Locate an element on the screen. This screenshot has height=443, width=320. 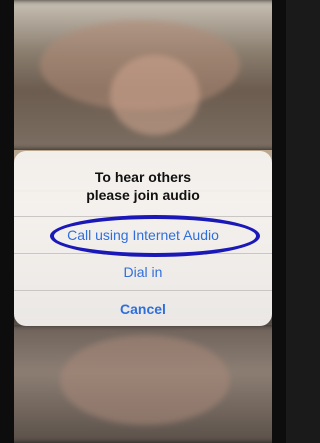
alert-title: To hear others please join audio is located at coordinates (143, 186).